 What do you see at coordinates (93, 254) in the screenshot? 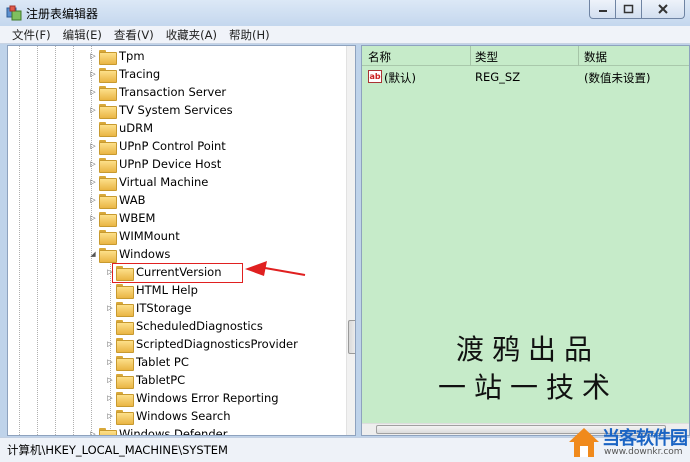
I see `collapse-arrow-icon: ◢` at bounding box center [93, 254].